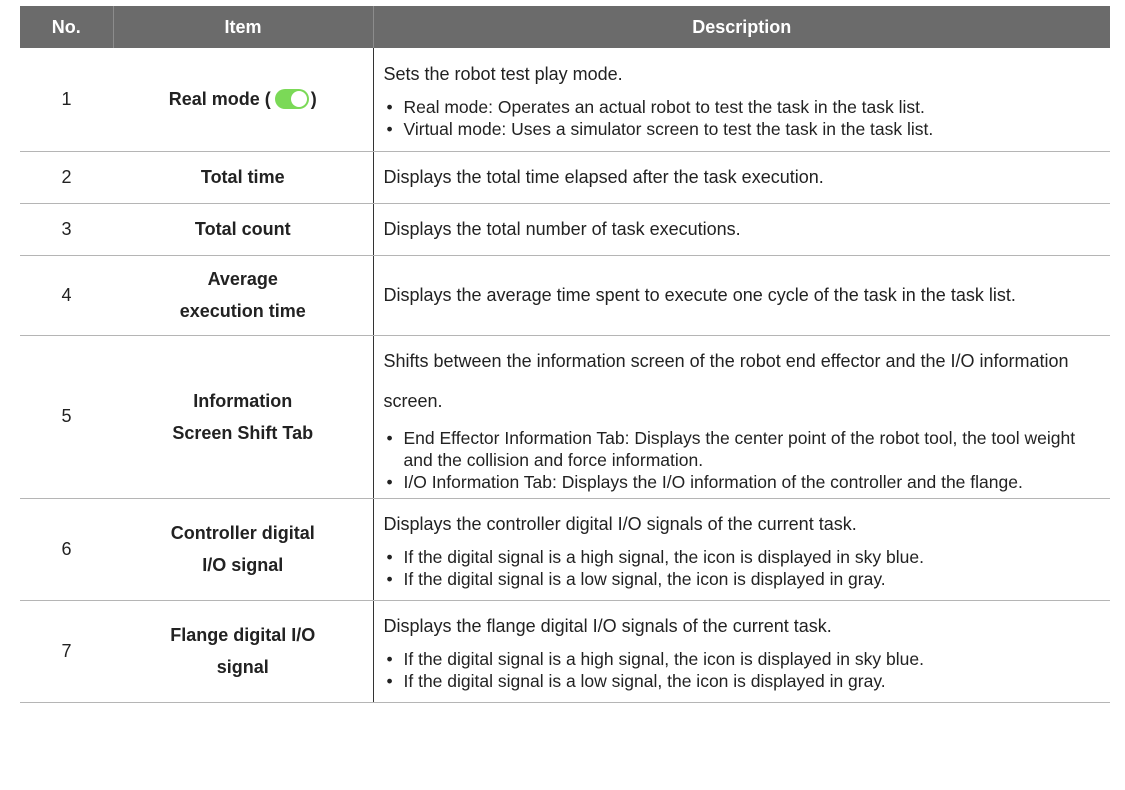  I want to click on item-label: Real mode (, so click(219, 99).